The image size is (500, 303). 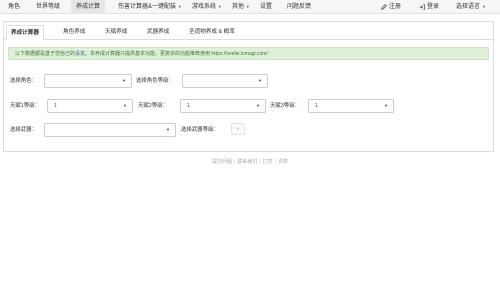 I want to click on language-label: 选择语言, so click(x=468, y=7).